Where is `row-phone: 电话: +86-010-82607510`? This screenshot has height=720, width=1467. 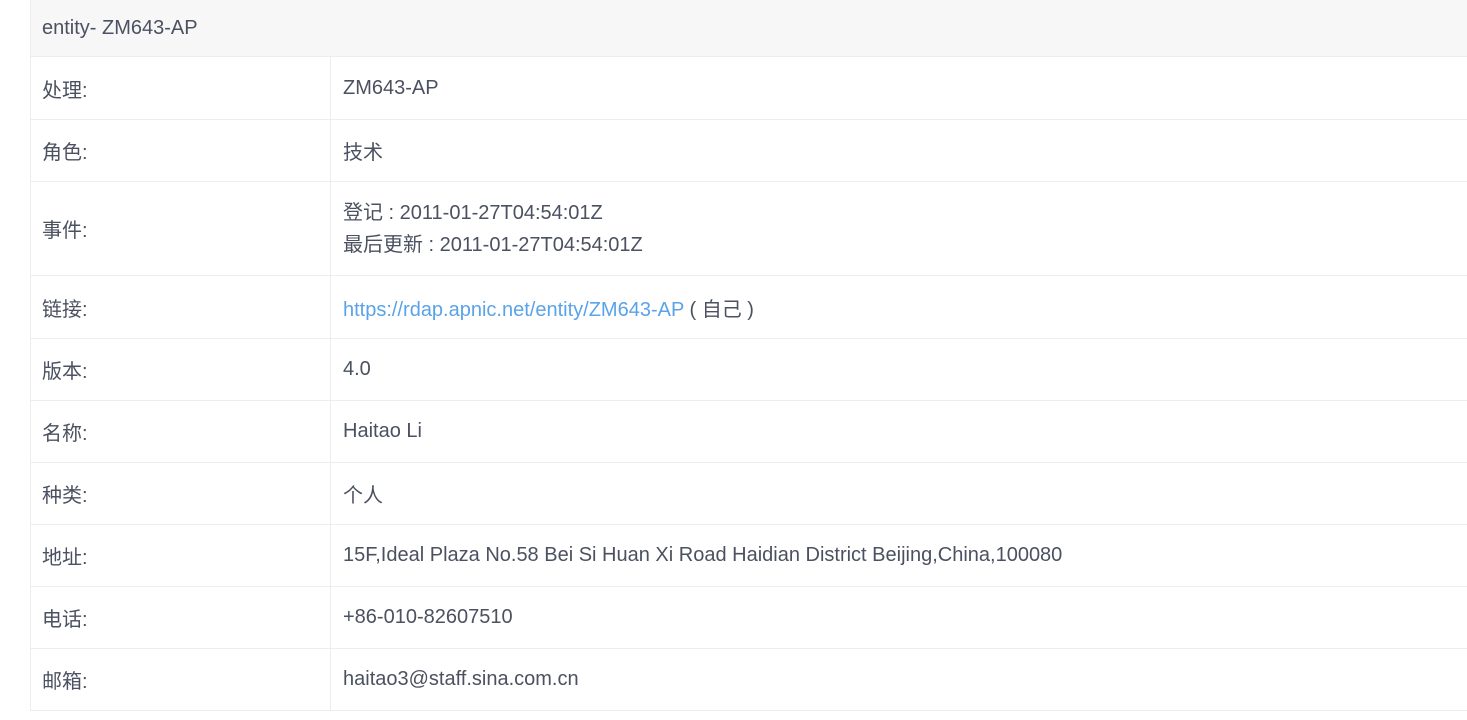
row-phone: 电话: +86-010-82607510 is located at coordinates (749, 618).